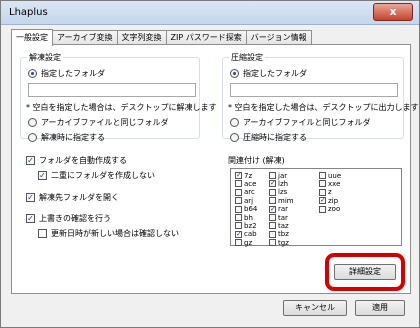 This screenshot has height=328, width=420. What do you see at coordinates (283, 192) in the screenshot?
I see `extension-label: lzs` at bounding box center [283, 192].